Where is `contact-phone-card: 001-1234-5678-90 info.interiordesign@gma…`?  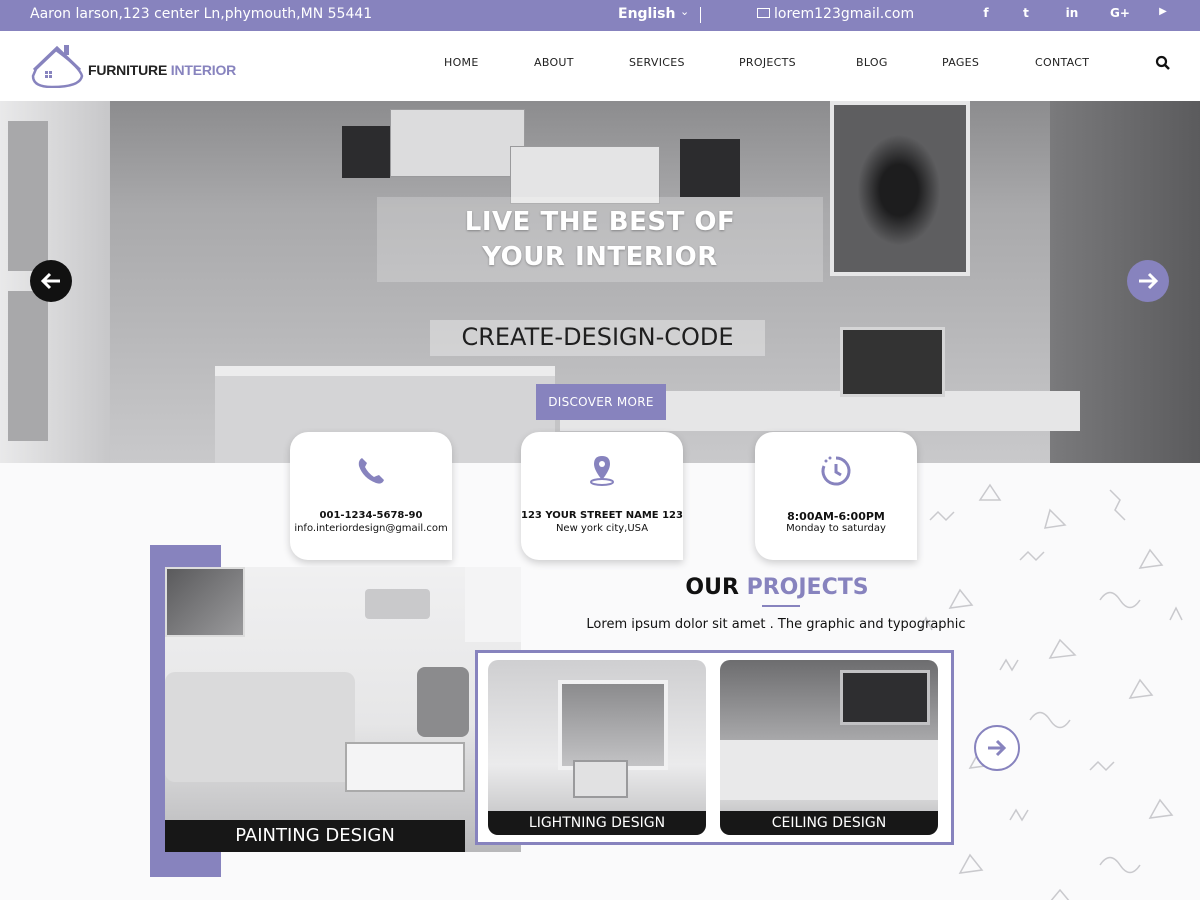
contact-phone-card: 001-1234-5678-90 info.interiordesign@gma… is located at coordinates (371, 496).